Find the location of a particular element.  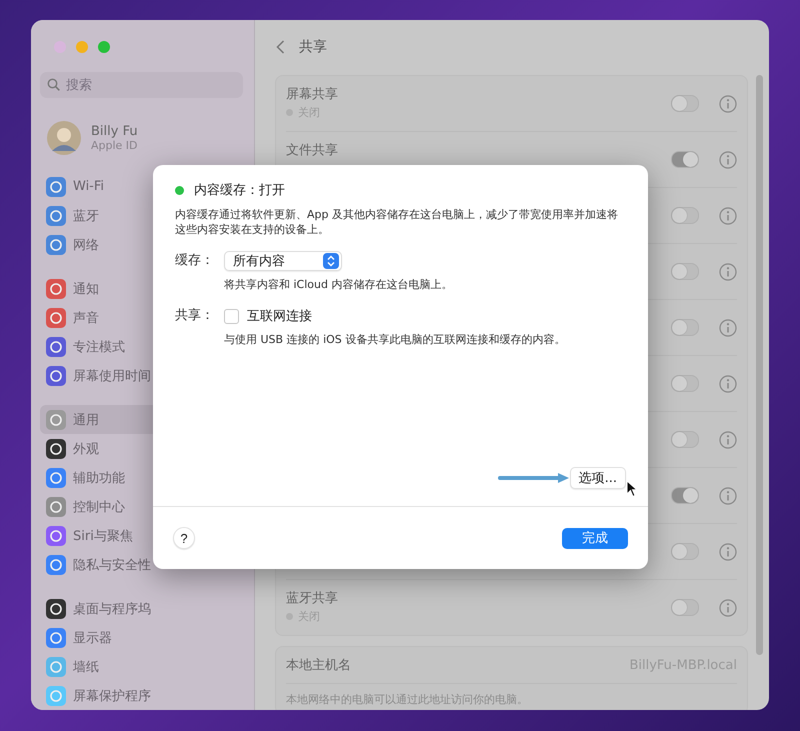

back-button is located at coordinates (280, 47).